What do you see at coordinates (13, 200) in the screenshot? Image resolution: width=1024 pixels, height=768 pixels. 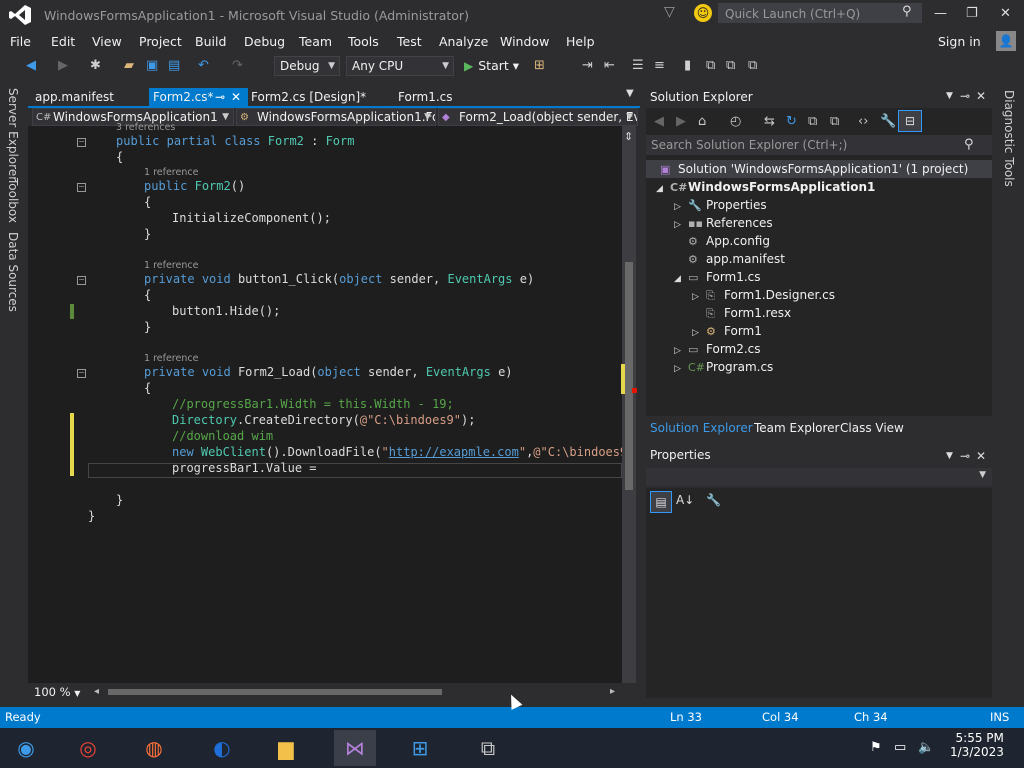 I see `toolbox-tab: Toolbox` at bounding box center [13, 200].